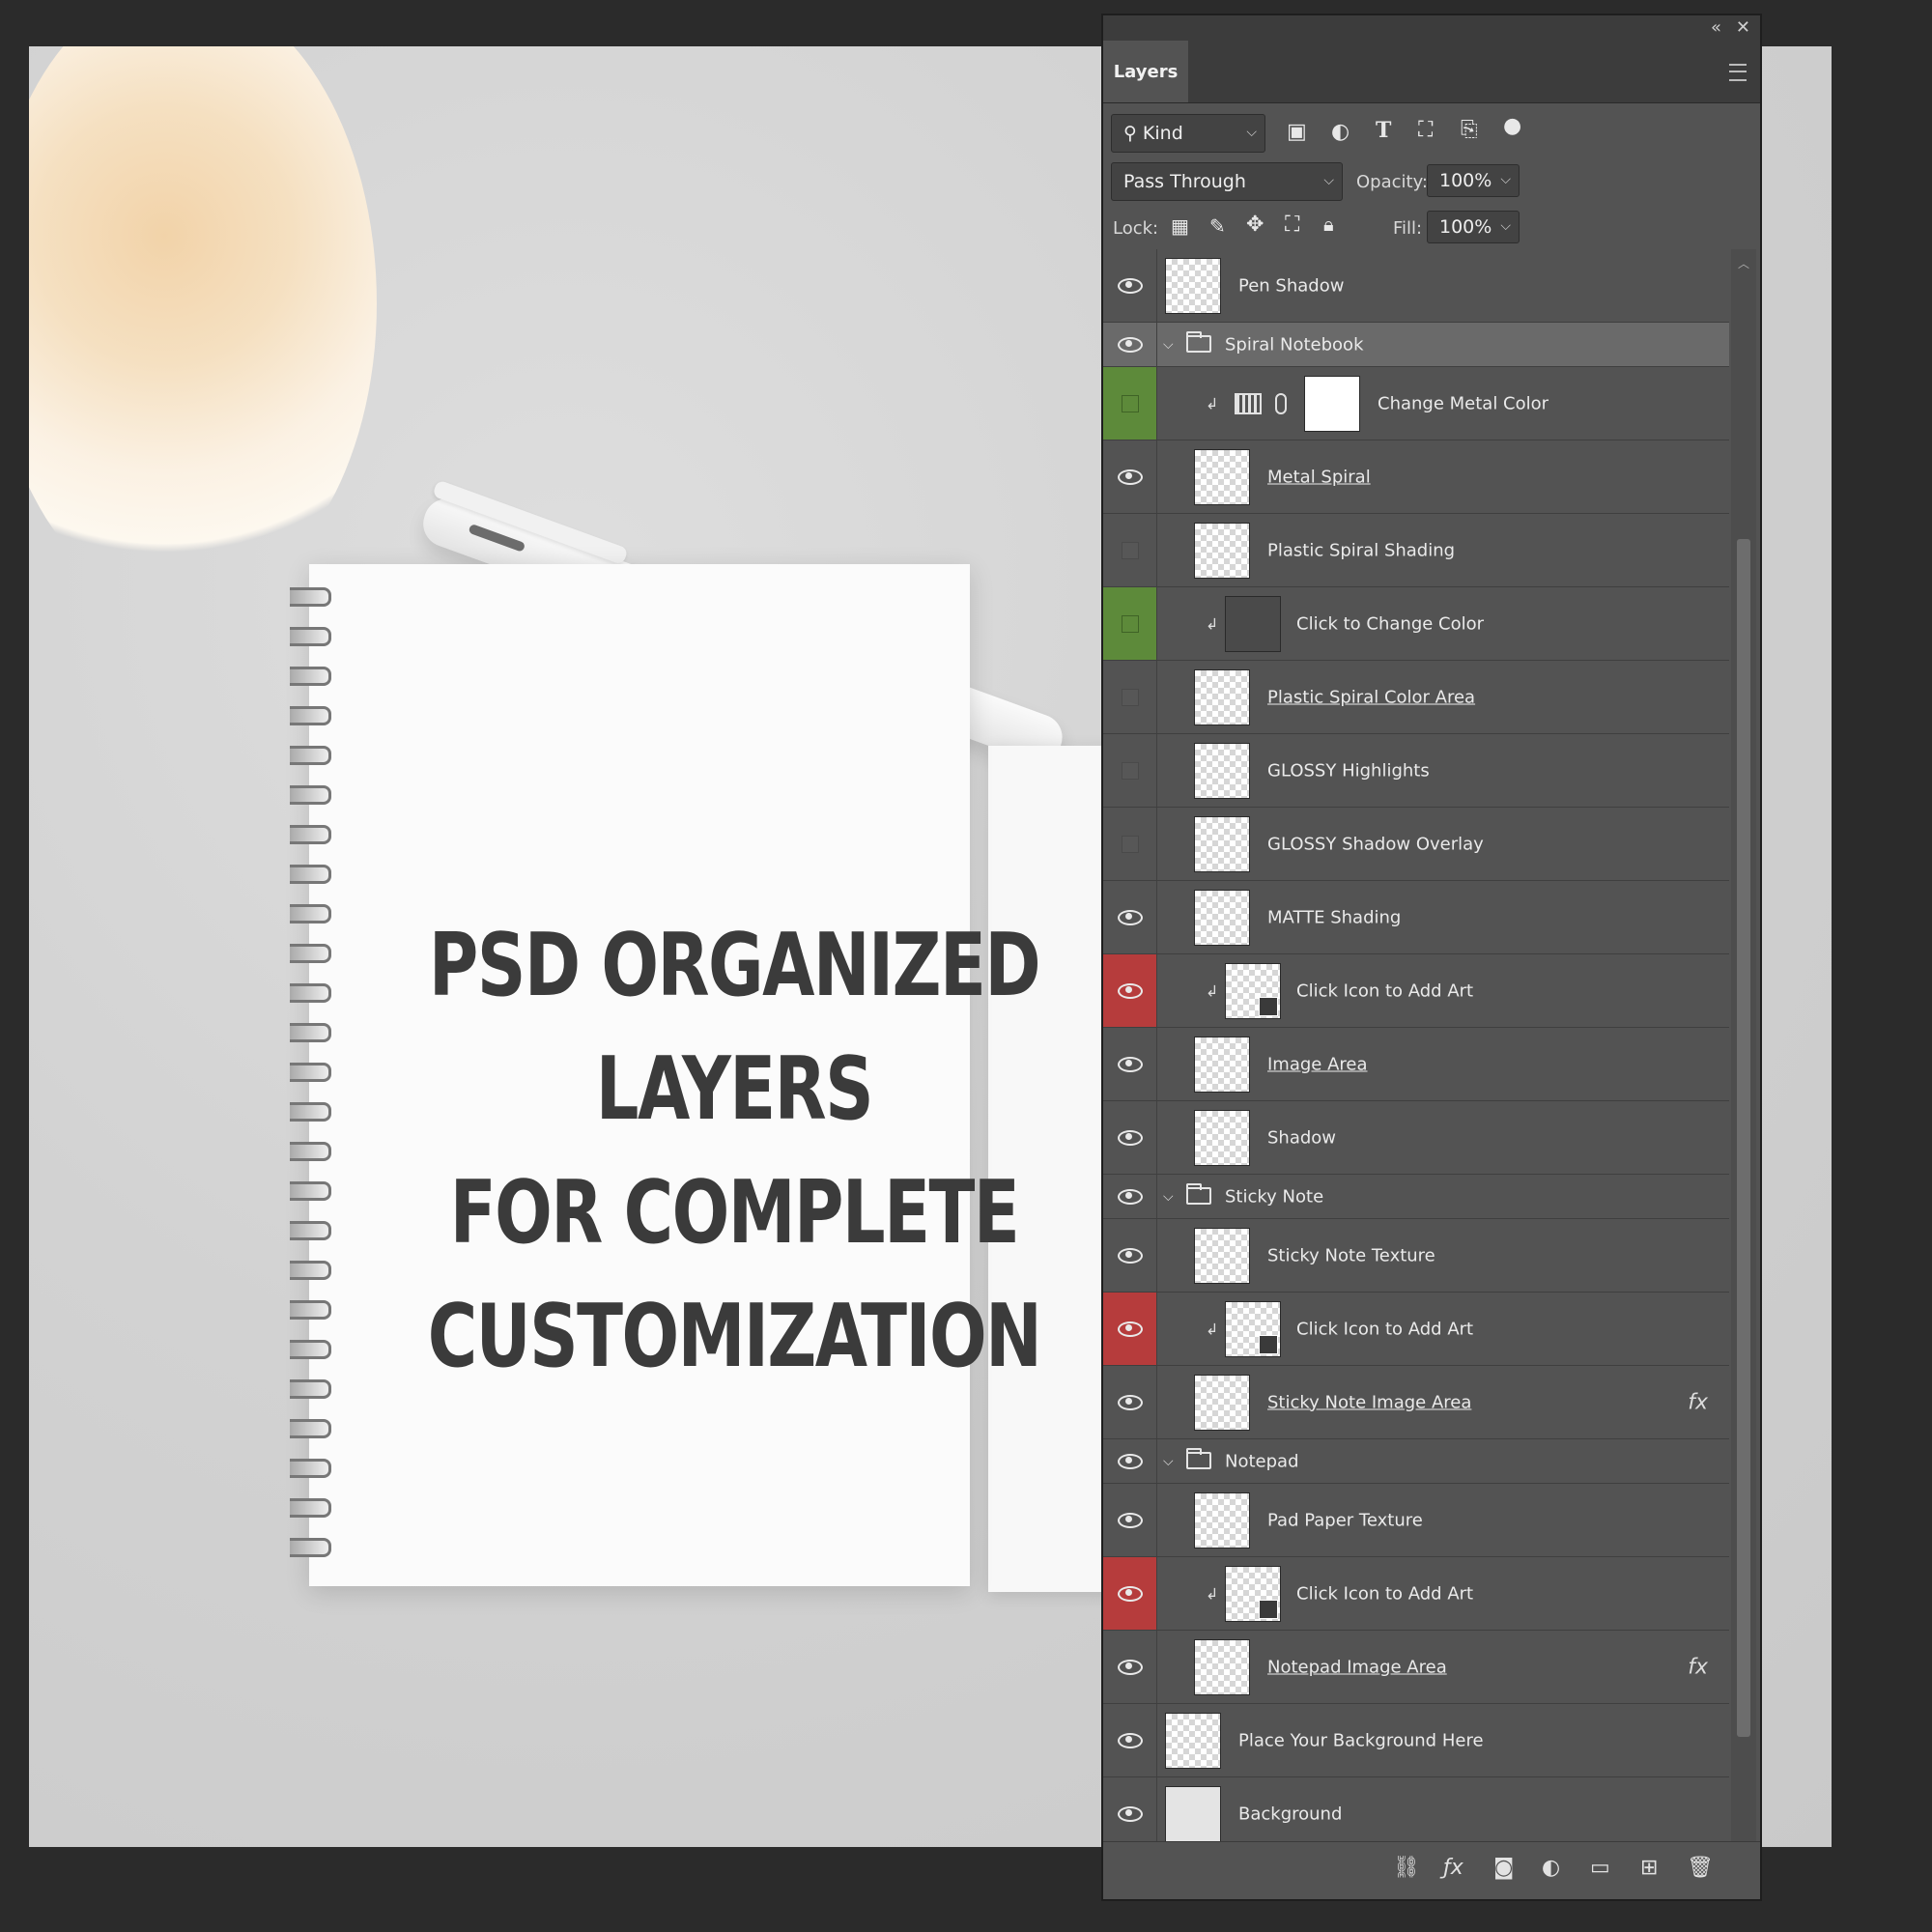 This screenshot has width=1932, height=1932. What do you see at coordinates (1600, 1868) in the screenshot?
I see `new-group-icon: ▭` at bounding box center [1600, 1868].